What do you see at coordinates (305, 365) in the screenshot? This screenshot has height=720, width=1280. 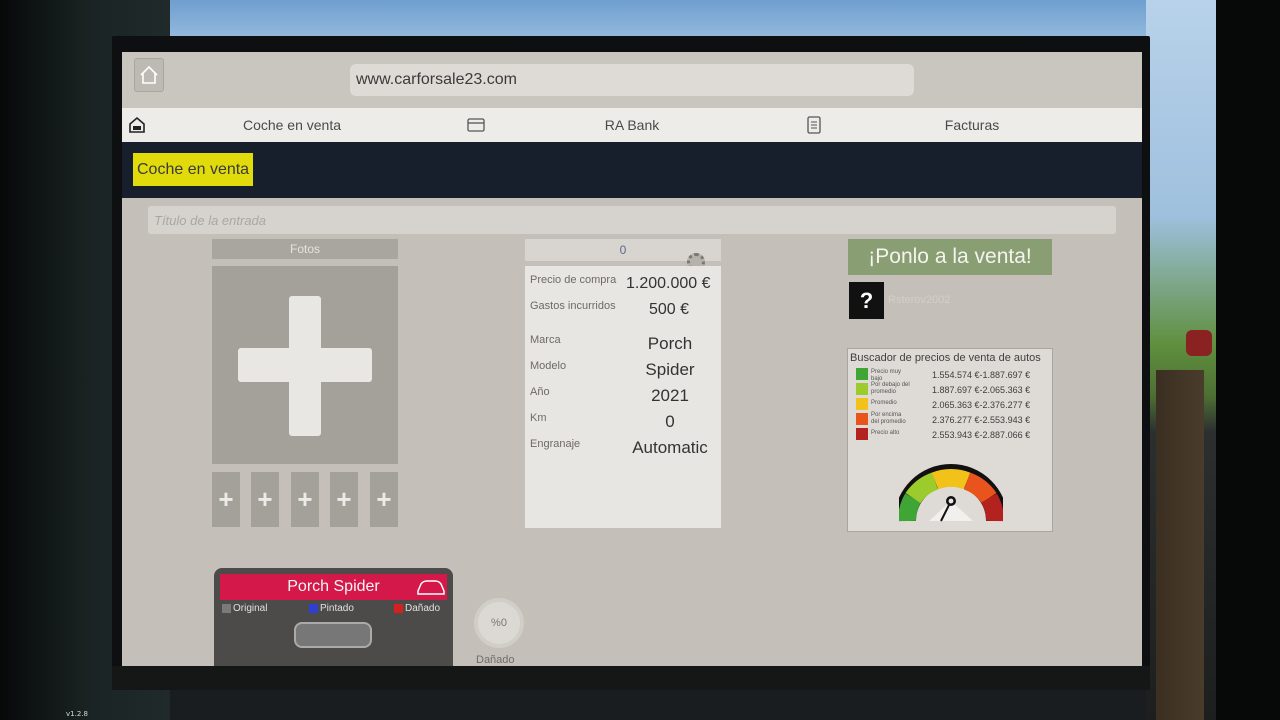 I see `add-main-photo-button` at bounding box center [305, 365].